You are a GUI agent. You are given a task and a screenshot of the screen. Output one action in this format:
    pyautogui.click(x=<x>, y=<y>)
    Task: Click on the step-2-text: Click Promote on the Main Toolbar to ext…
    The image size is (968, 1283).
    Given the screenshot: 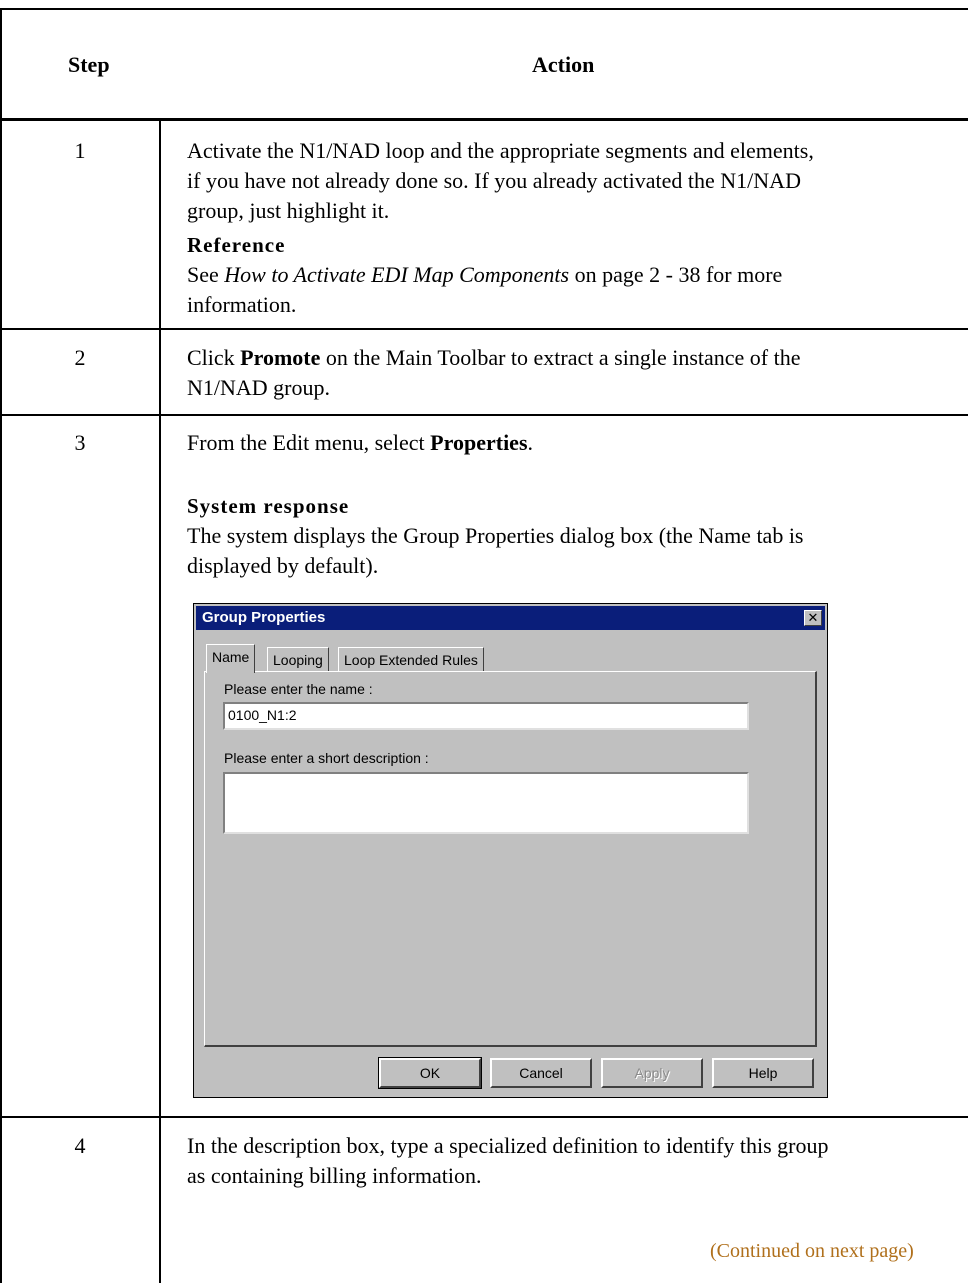 What is the action you would take?
    pyautogui.click(x=494, y=373)
    